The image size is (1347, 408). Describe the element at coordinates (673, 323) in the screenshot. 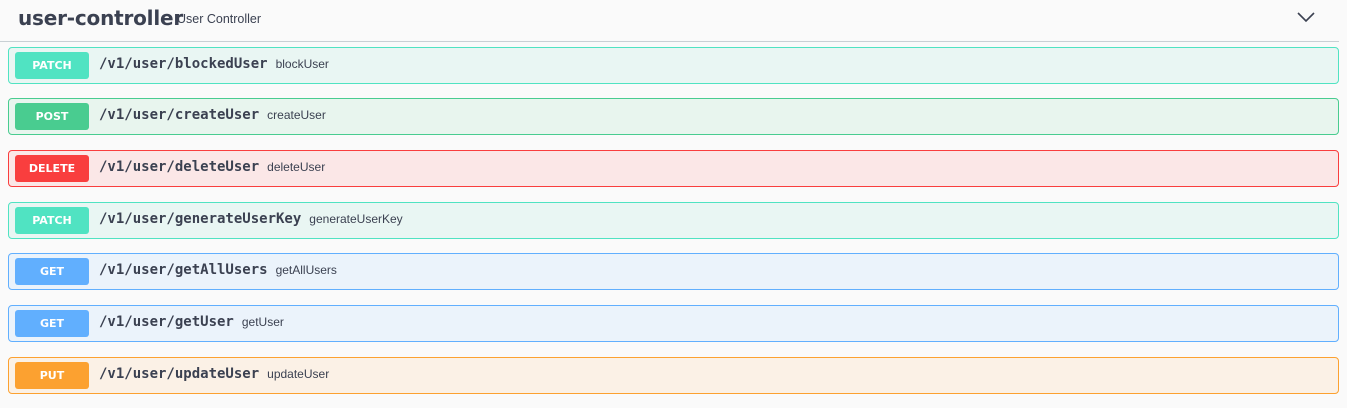

I see `operation-block-get-user: GET /v1/user/getUser getUser` at that location.